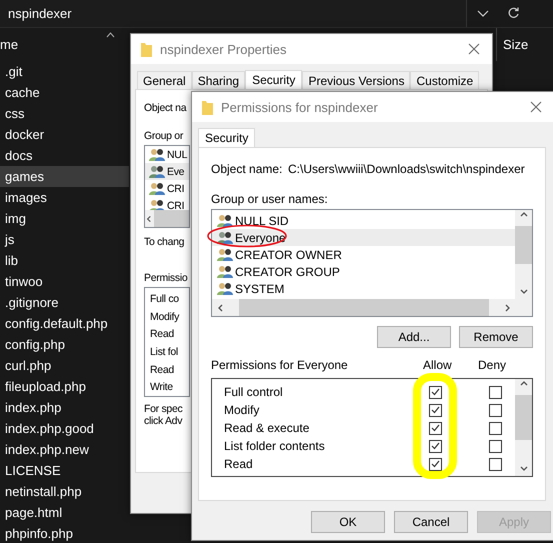 The width and height of the screenshot is (553, 543). Describe the element at coordinates (167, 154) in the screenshot. I see `user-item: NUL` at that location.